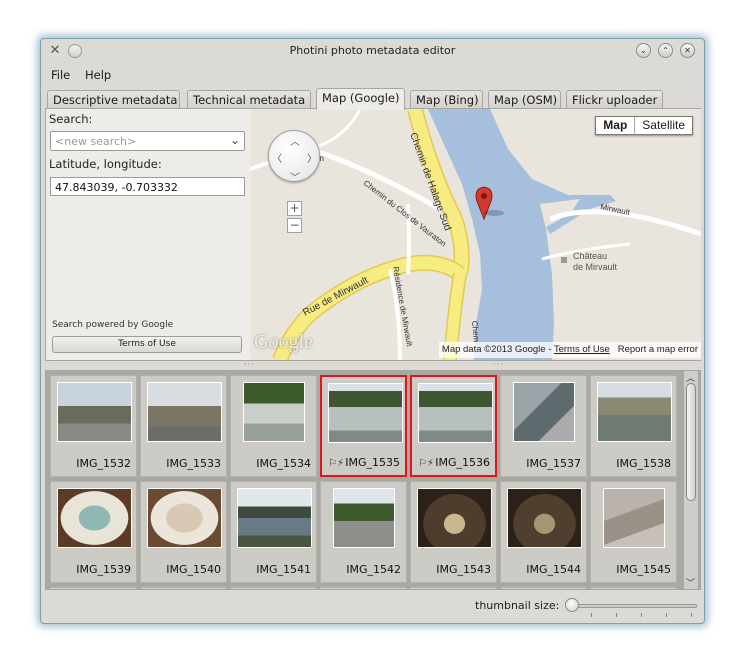  I want to click on menu-help: Help, so click(98, 75).